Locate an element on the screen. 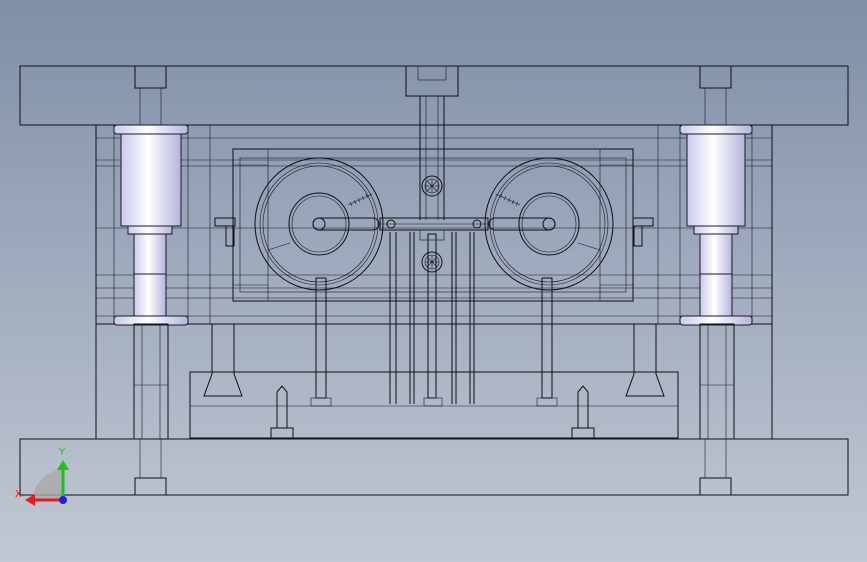 This screenshot has height=562, width=867. sprue-bushing is located at coordinates (432, 142).